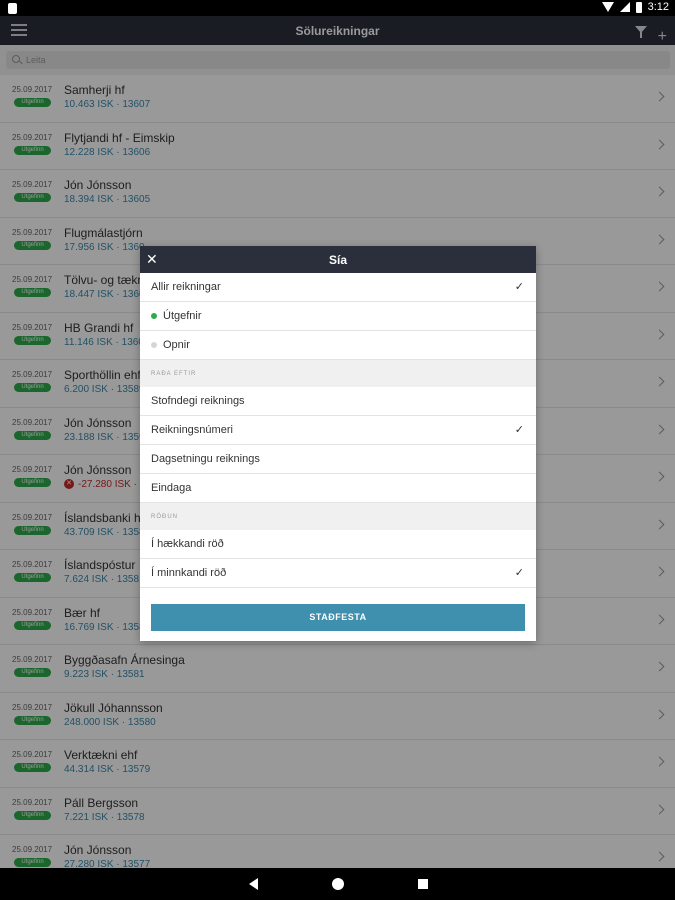  What do you see at coordinates (658, 7) in the screenshot?
I see `status-time: 3:12` at bounding box center [658, 7].